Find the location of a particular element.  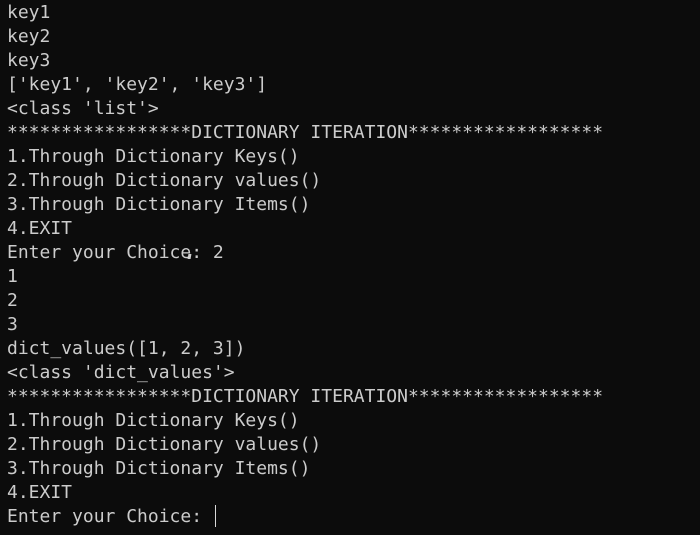

output-line: 2 is located at coordinates (12, 300).